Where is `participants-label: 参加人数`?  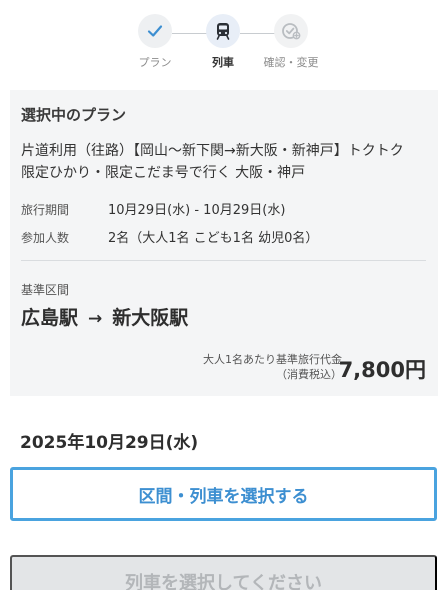
participants-label: 参加人数 is located at coordinates (45, 238).